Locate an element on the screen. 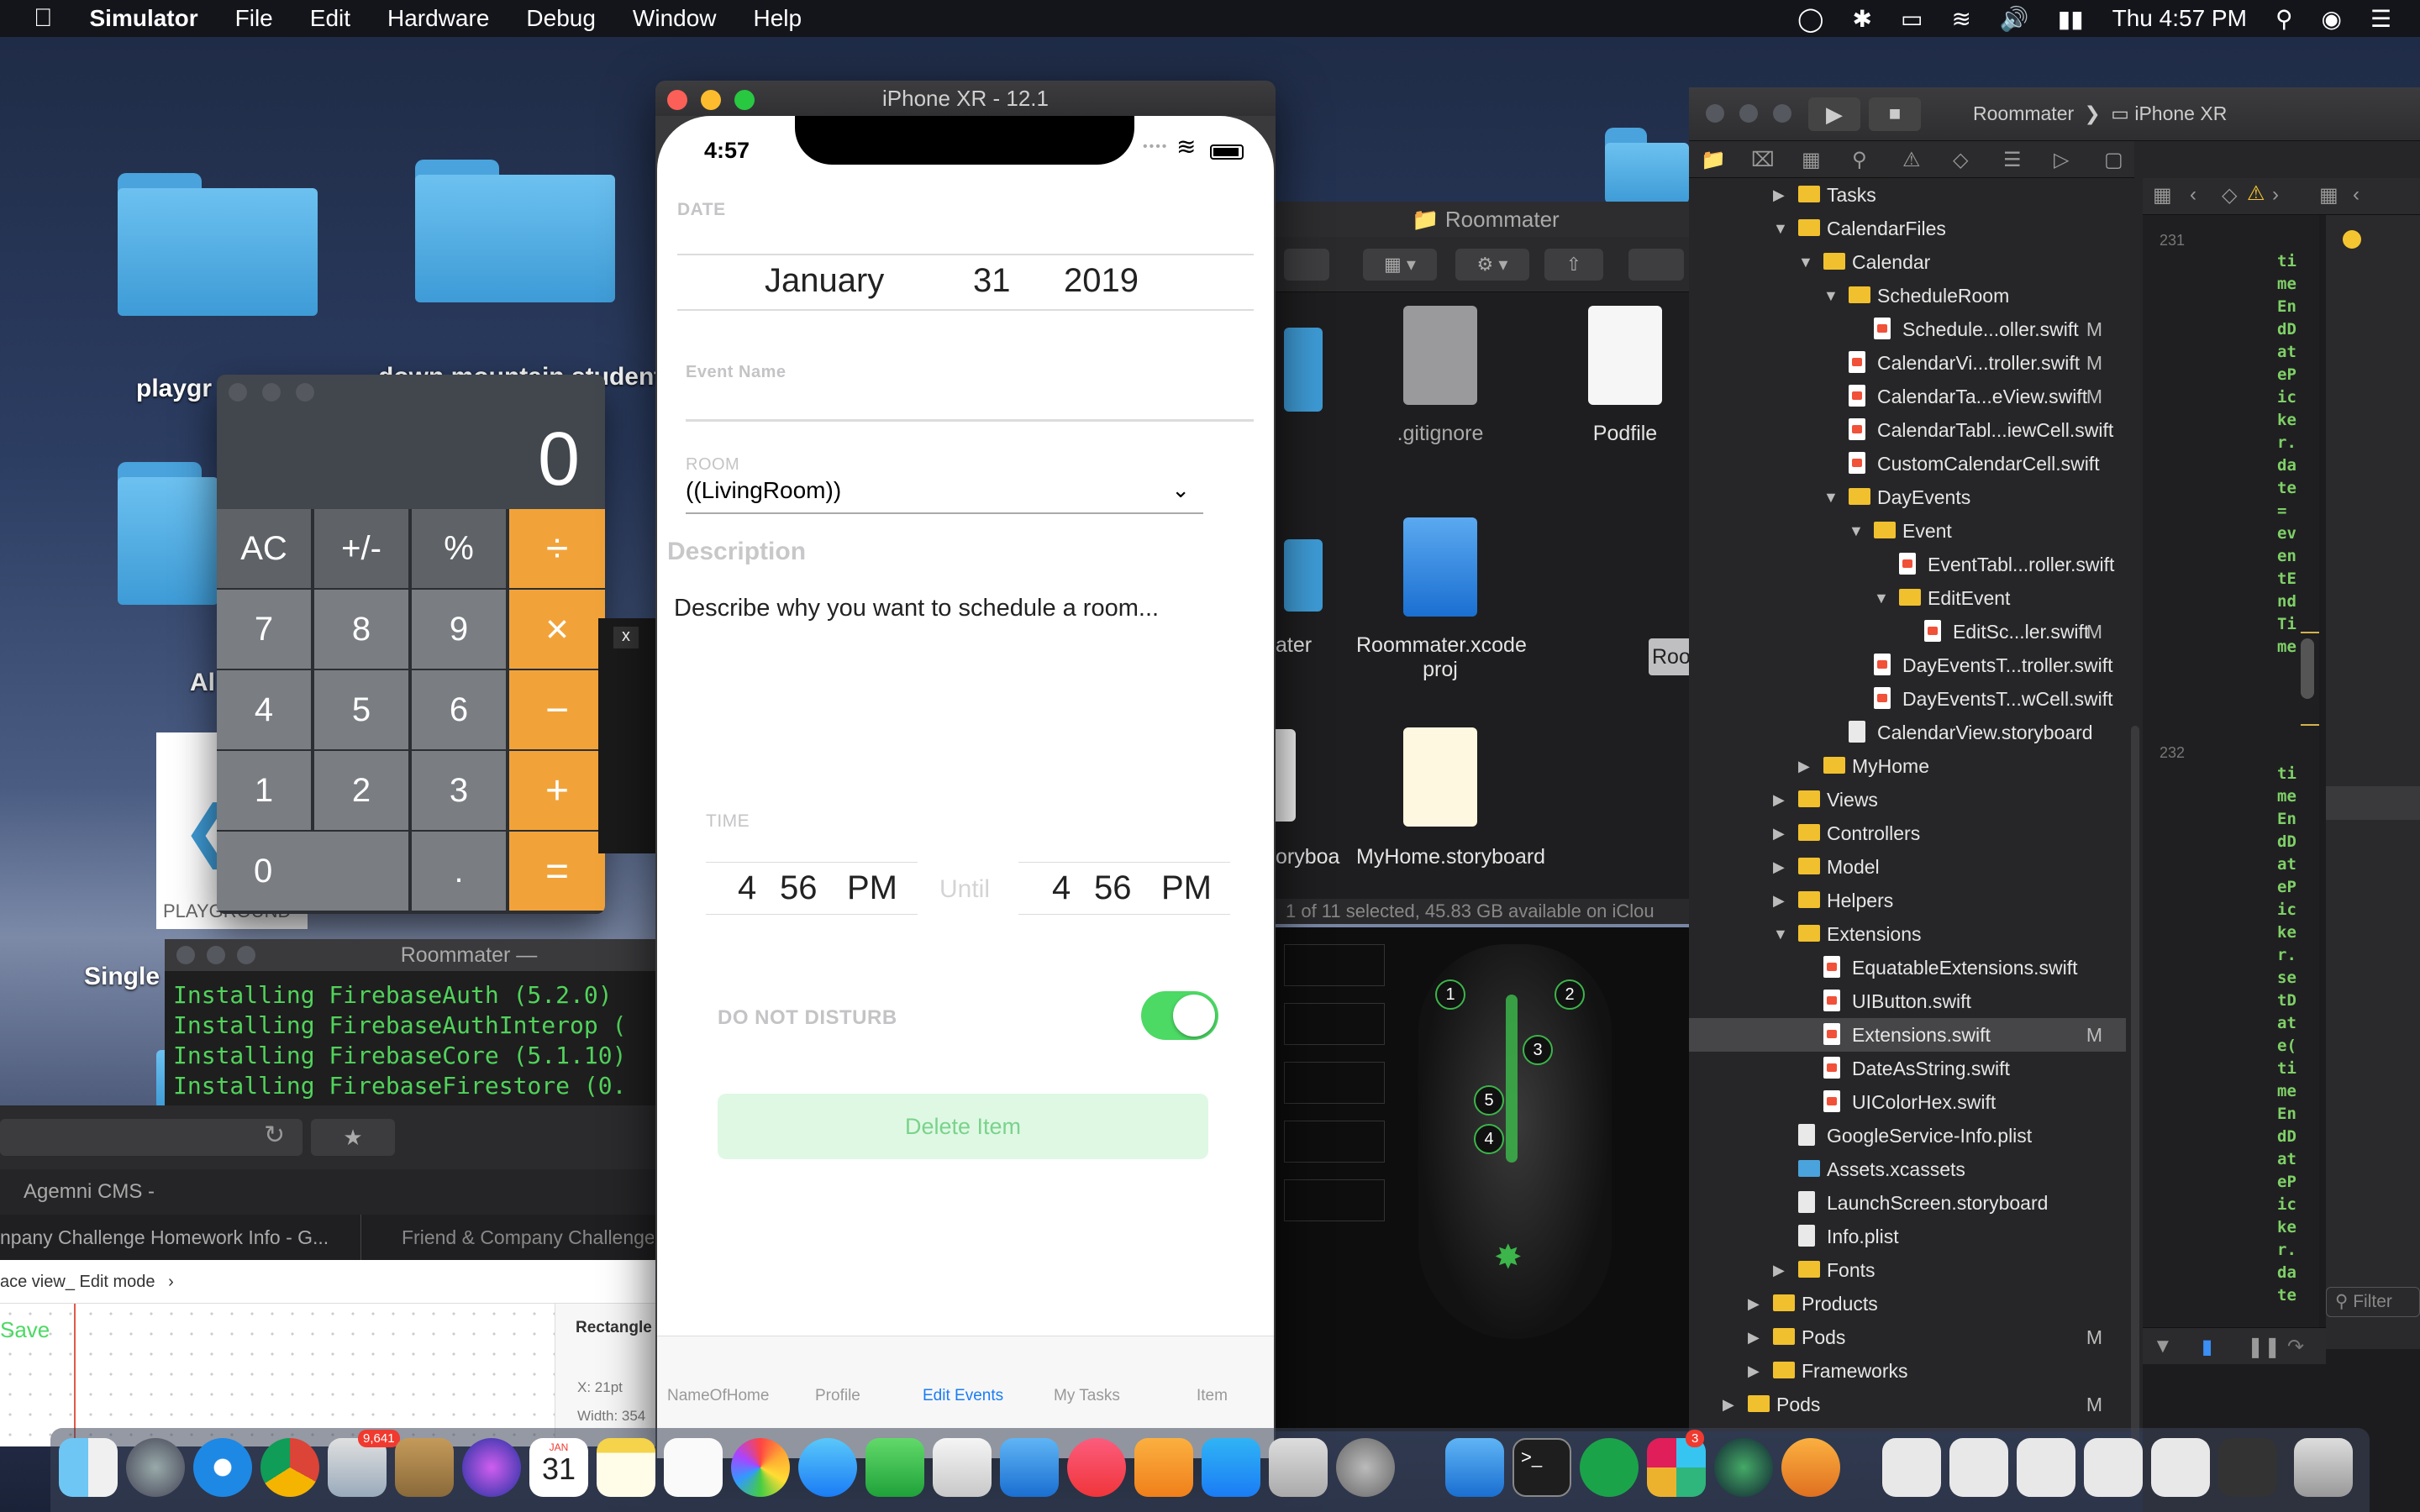  xcodeproj-file-icon is located at coordinates (1440, 567).